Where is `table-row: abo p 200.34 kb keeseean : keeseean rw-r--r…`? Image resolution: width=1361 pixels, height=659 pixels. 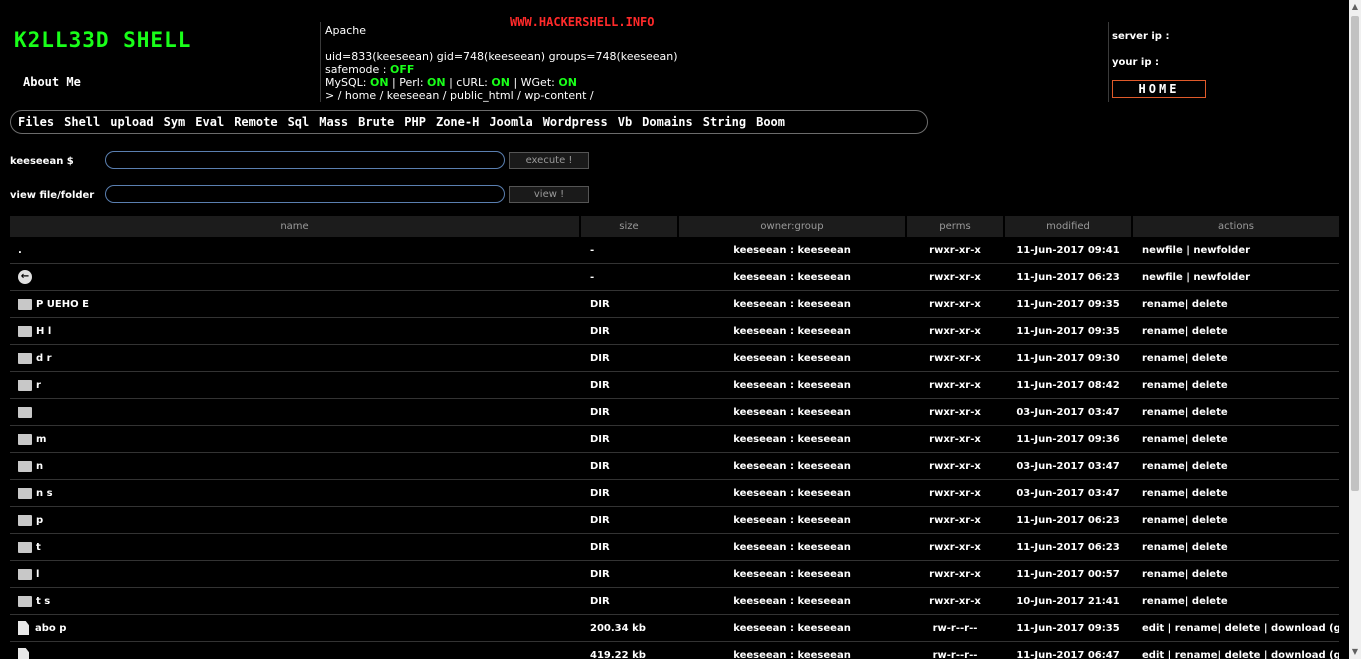 table-row: abo p 200.34 kb keeseean : keeseean rw-r--r… is located at coordinates (674, 628).